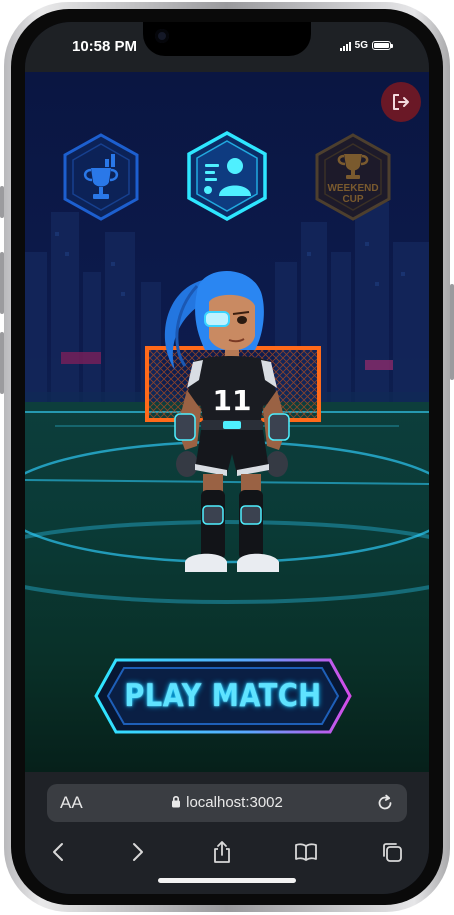  I want to click on url-display: localhost:3002, so click(227, 802).